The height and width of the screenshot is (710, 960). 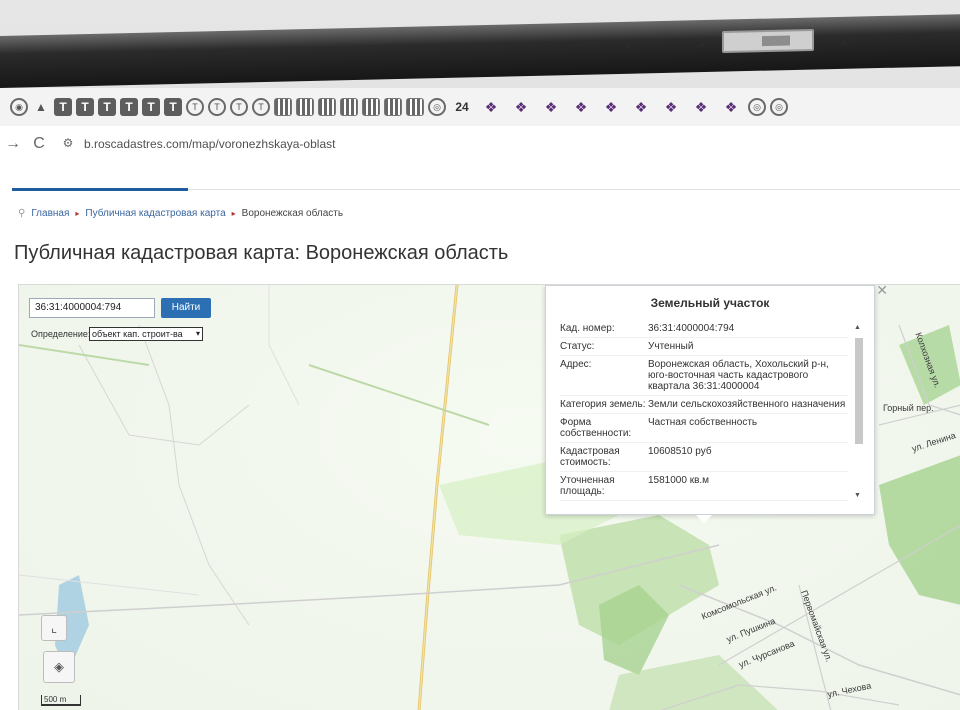 What do you see at coordinates (590, 457) in the screenshot?
I see `popup-row-key: Кадастровая стоимость:` at bounding box center [590, 457].